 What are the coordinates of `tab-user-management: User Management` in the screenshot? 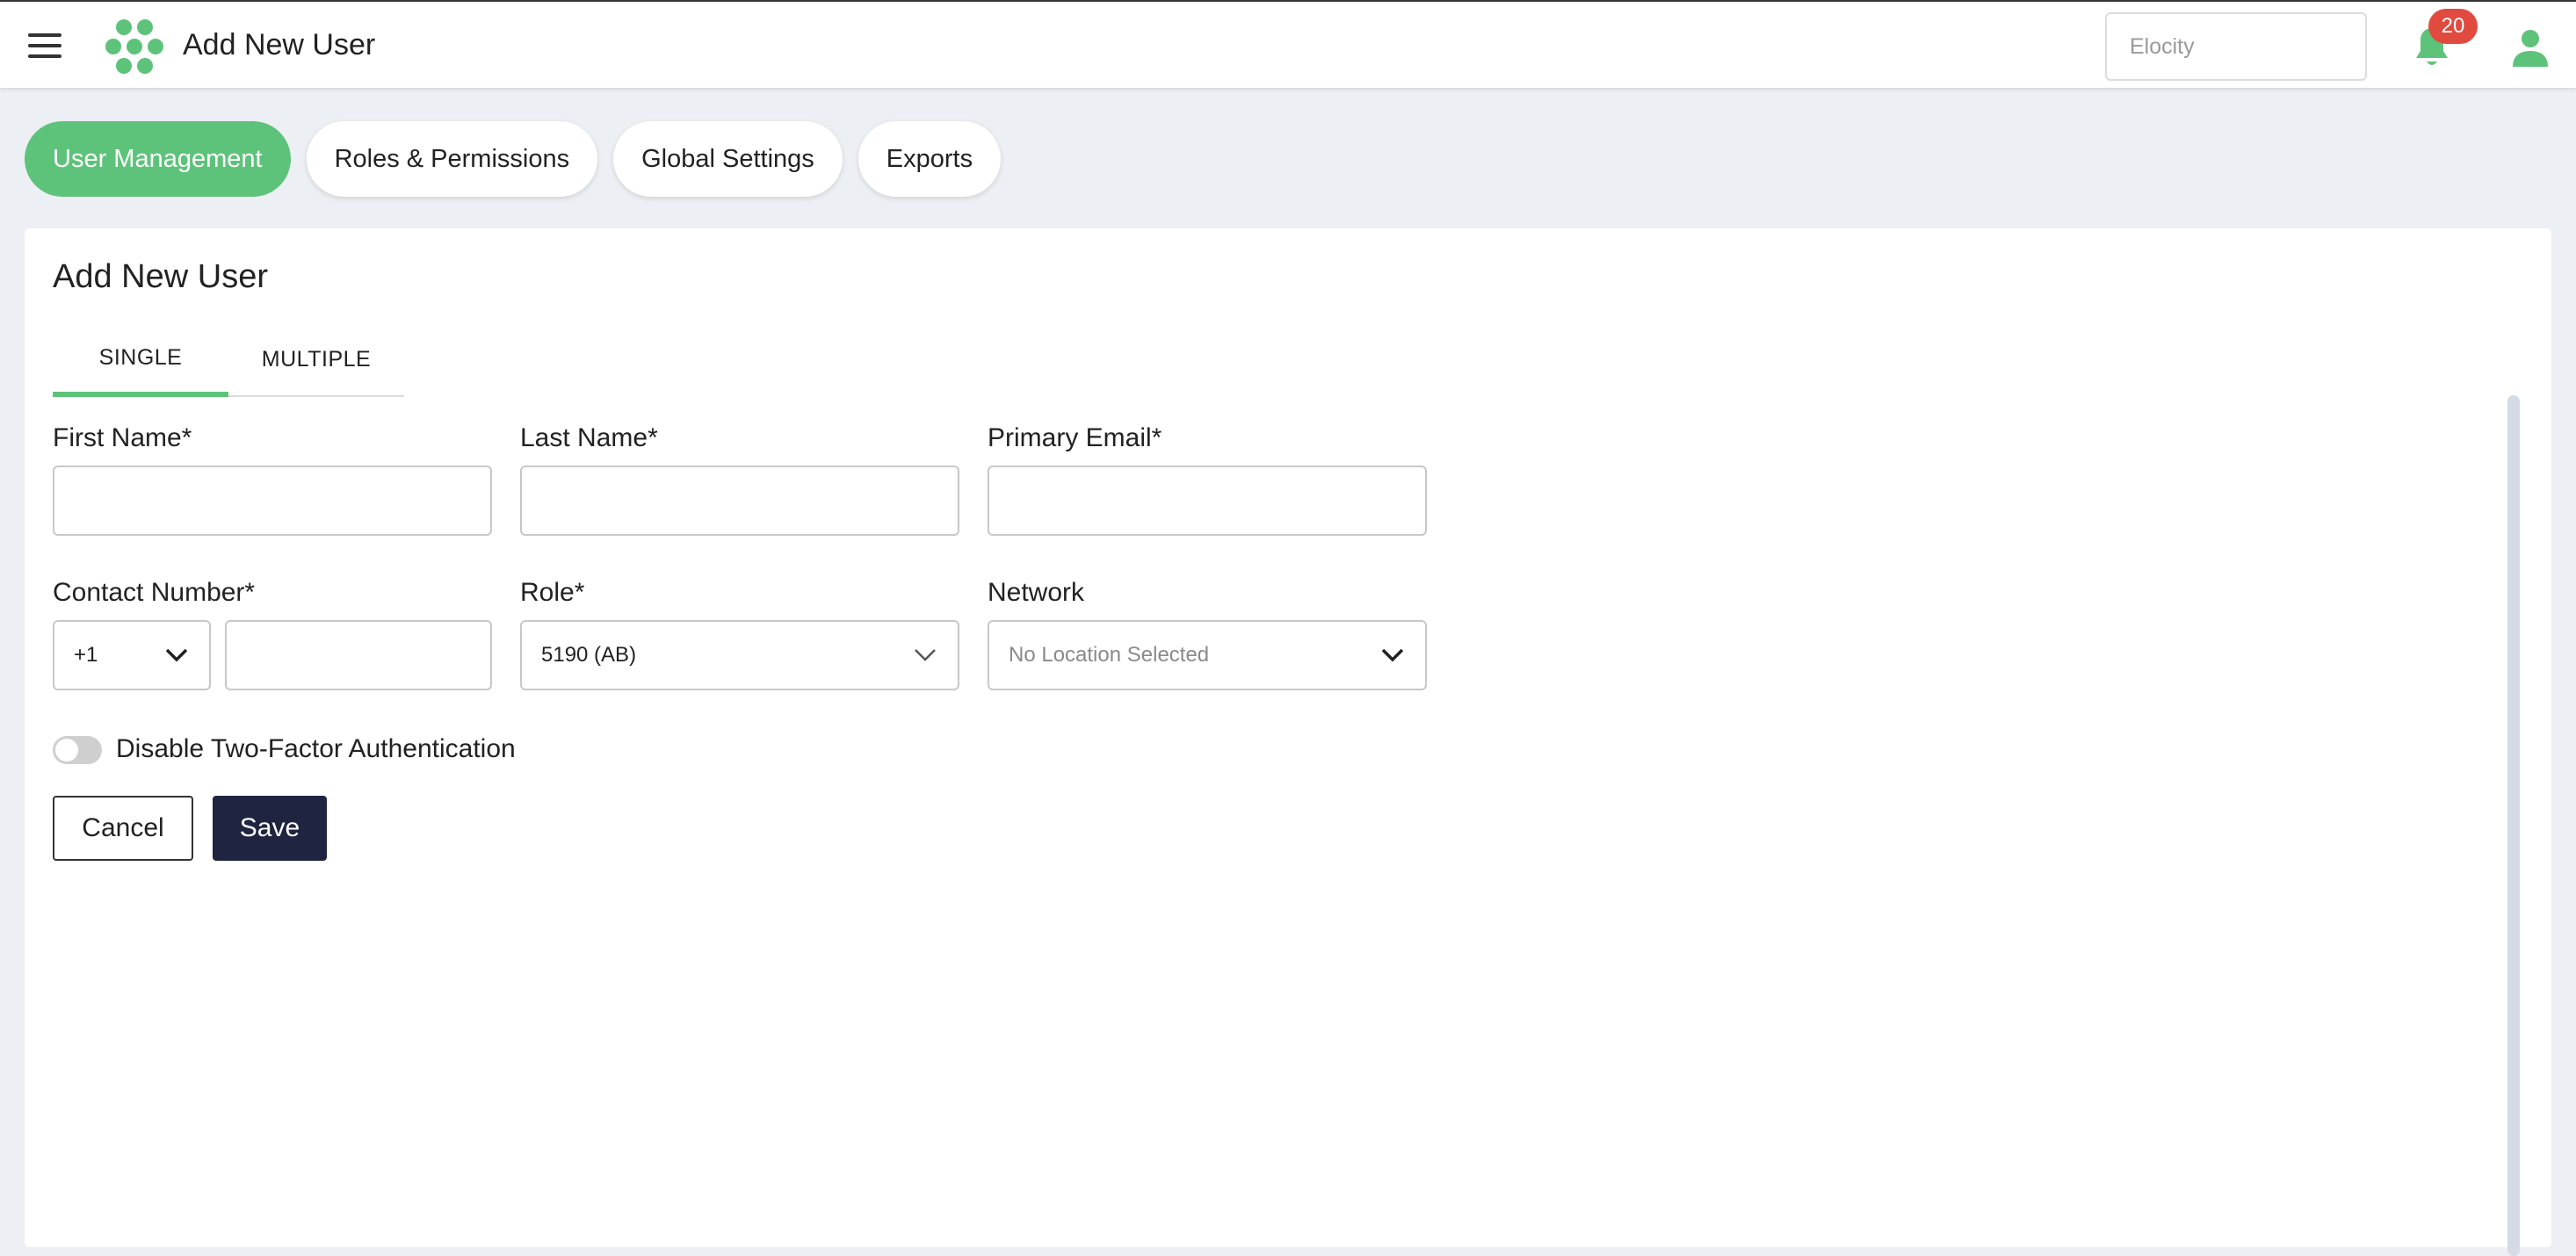 It's located at (158, 159).